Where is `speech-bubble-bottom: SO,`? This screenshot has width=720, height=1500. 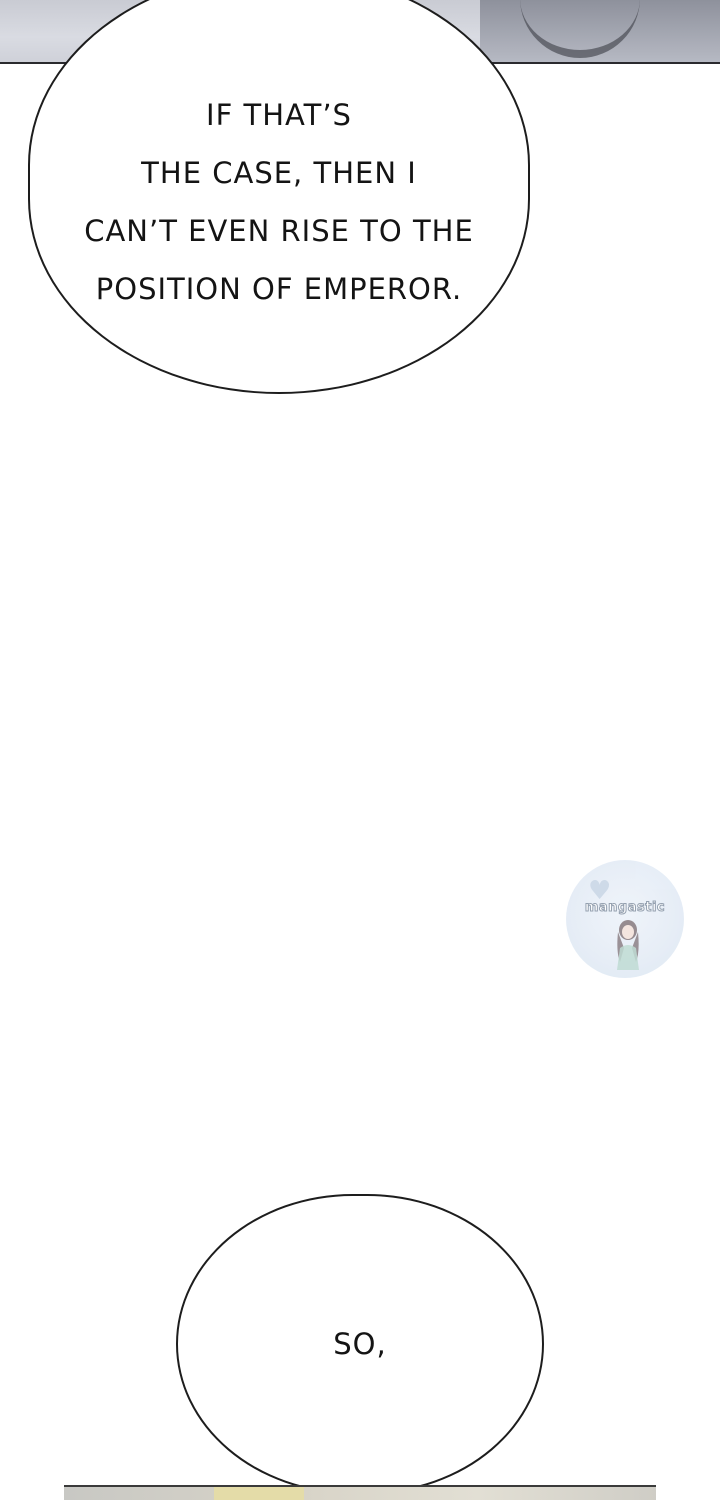 speech-bubble-bottom: SO, is located at coordinates (360, 1344).